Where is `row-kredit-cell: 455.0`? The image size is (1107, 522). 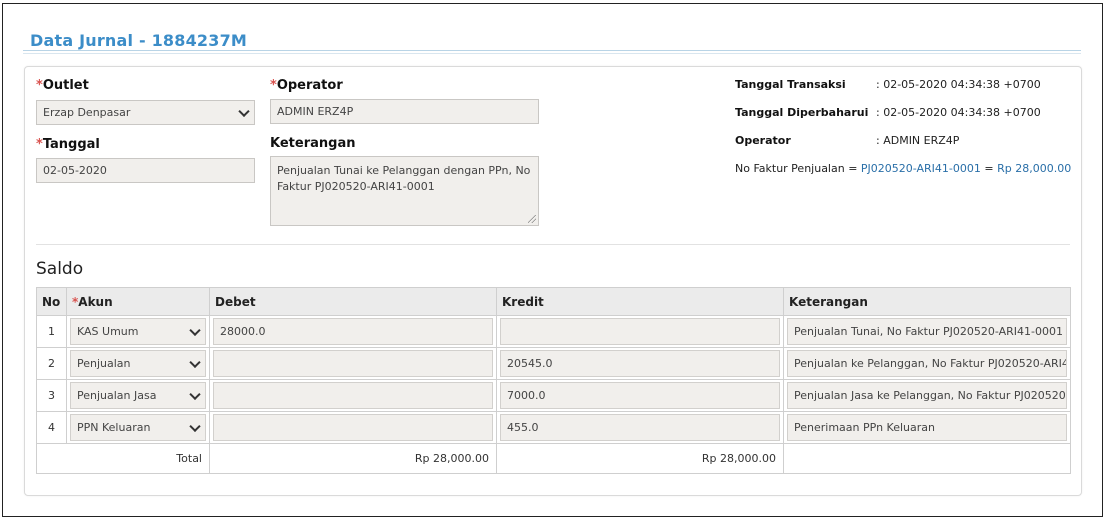
row-kredit-cell: 455.0 is located at coordinates (640, 427).